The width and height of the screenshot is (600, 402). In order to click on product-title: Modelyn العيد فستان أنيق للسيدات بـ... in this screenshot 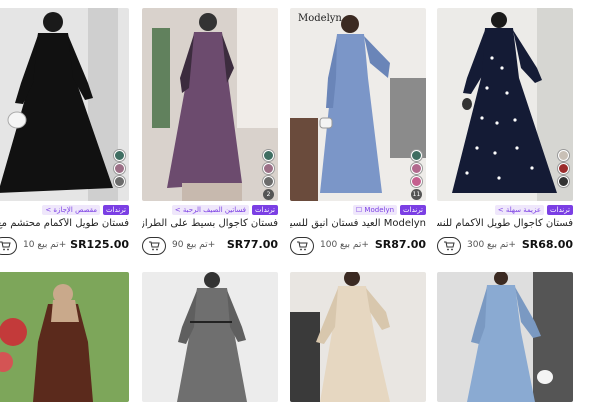, I will do `click(358, 223)`.